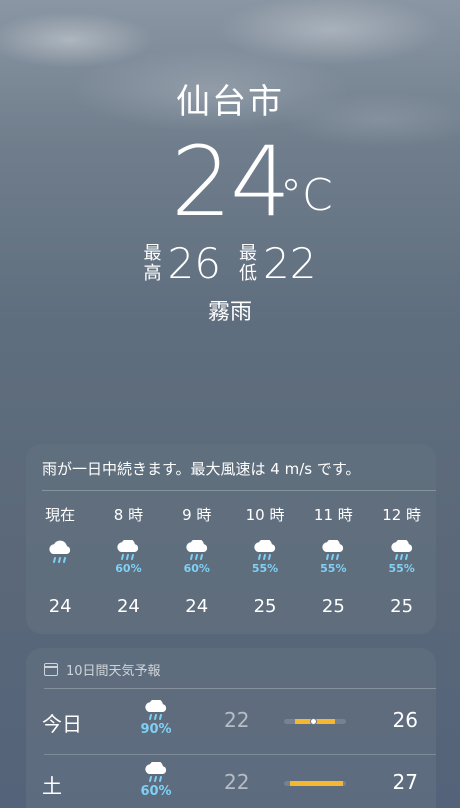  I want to click on low-group: 最 低 22, so click(277, 264).